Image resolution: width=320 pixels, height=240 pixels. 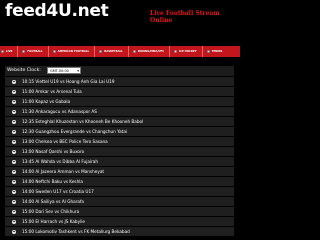 What do you see at coordinates (46, 101) in the screenshot?
I see `match-title: 11:00 Kapaz vs Gabala` at bounding box center [46, 101].